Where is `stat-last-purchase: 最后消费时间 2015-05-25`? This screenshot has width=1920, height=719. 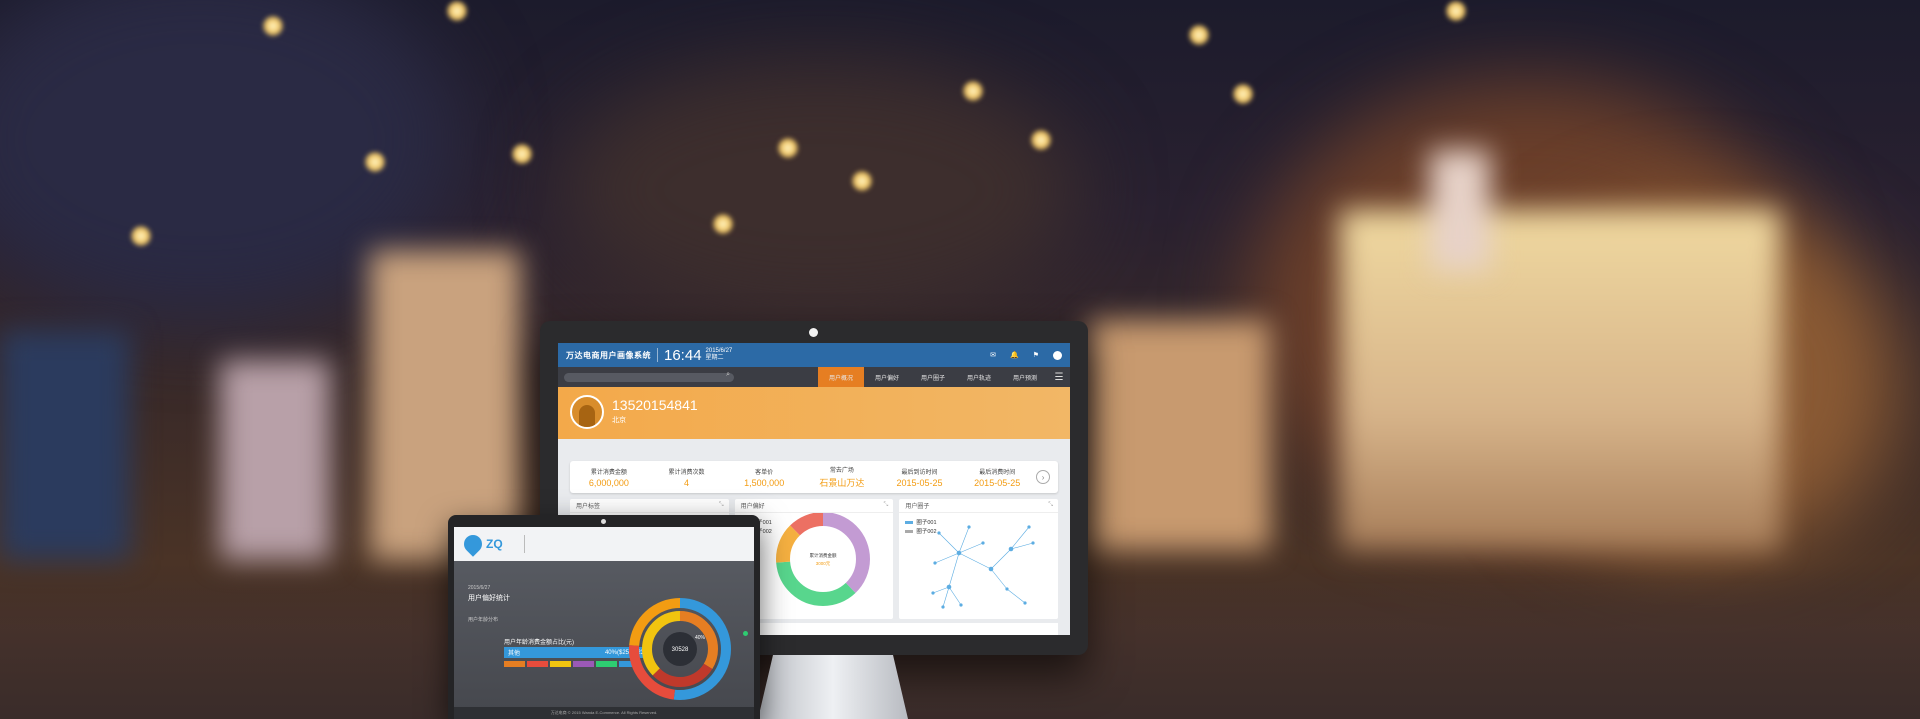 stat-last-purchase: 最后消费时间 2015-05-25 is located at coordinates (997, 477).